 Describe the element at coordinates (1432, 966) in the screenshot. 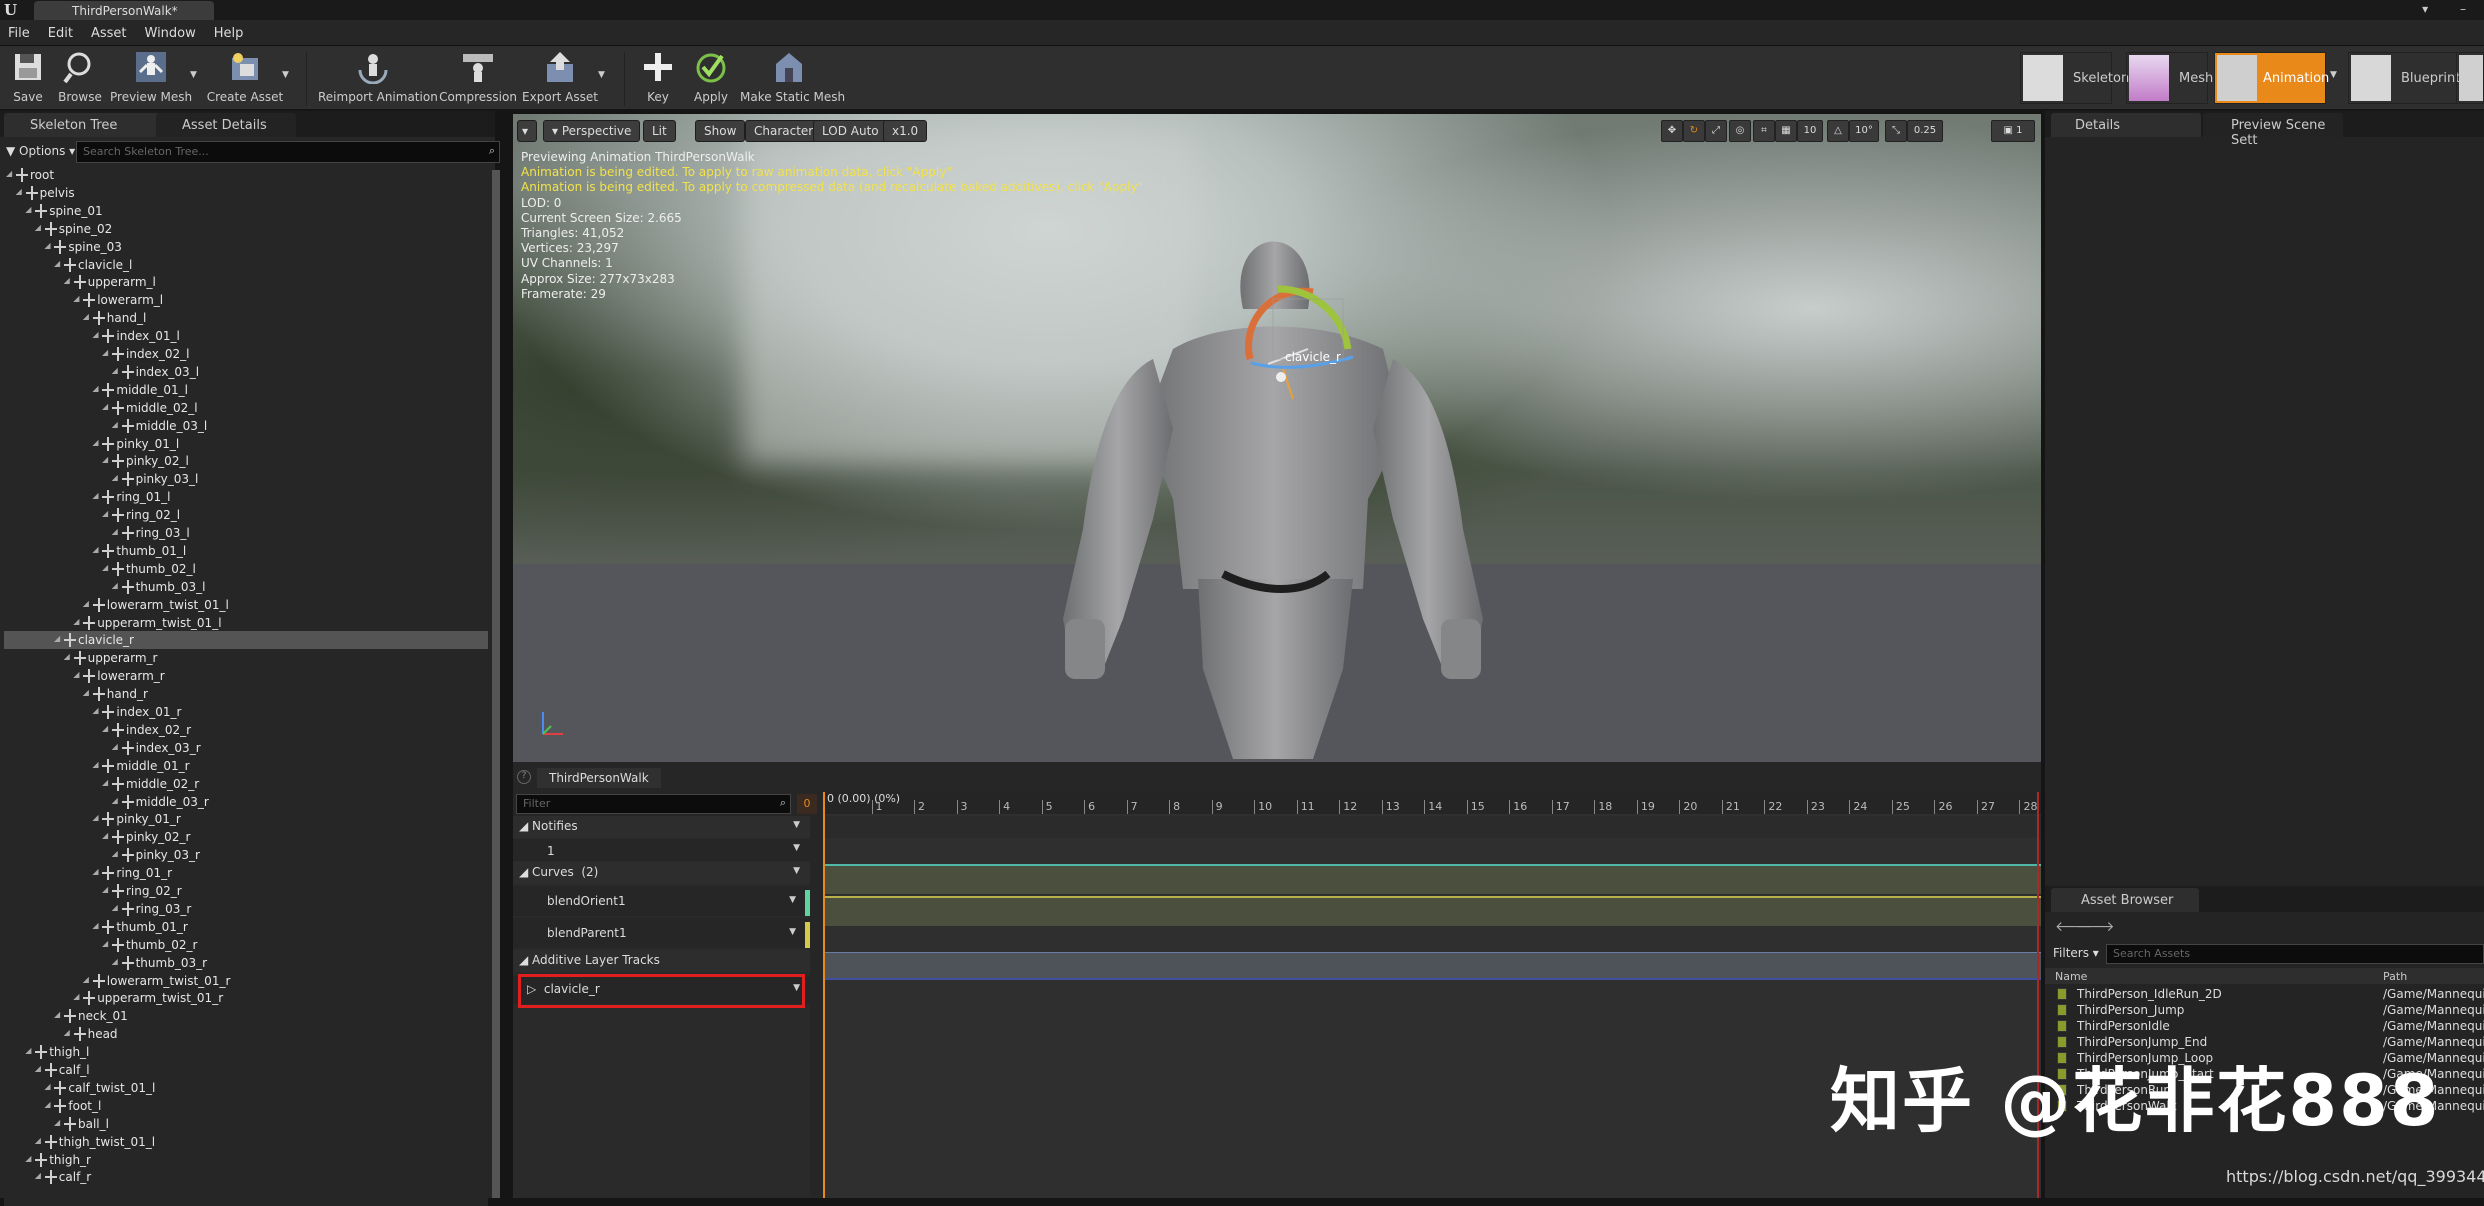

I see `additive-lane` at that location.